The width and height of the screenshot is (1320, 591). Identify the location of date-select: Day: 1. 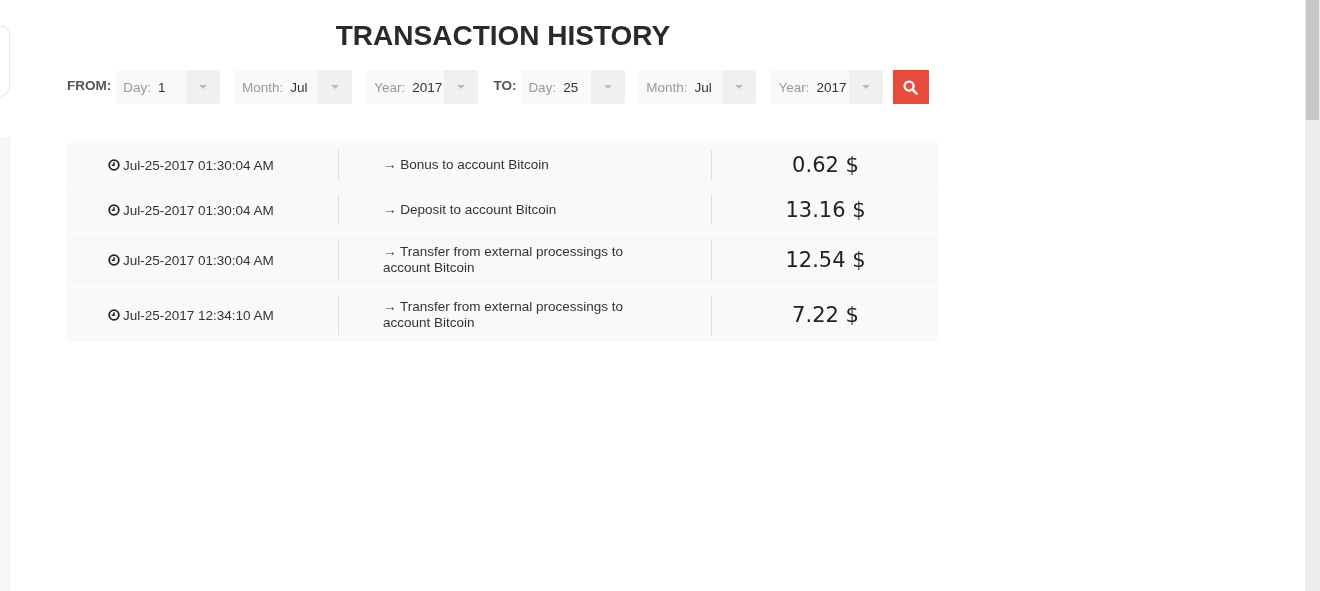
(168, 87).